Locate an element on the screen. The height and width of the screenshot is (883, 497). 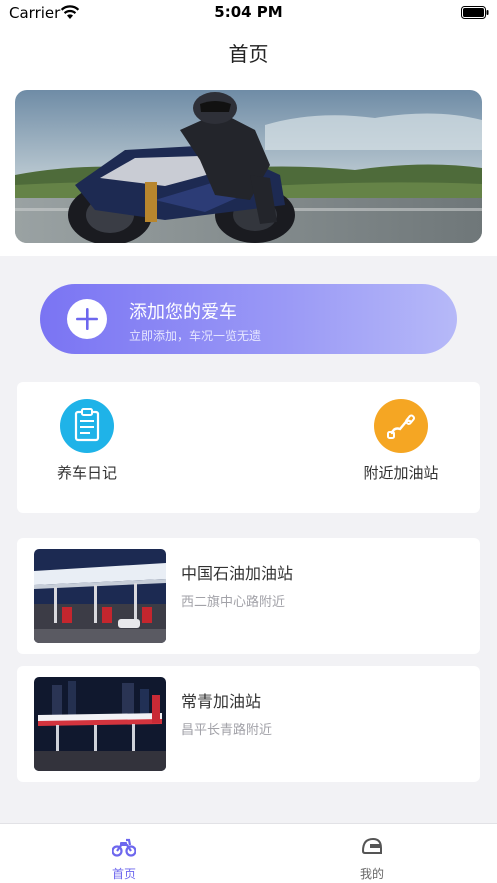
nav-bar: 首页 is located at coordinates (248, 52).